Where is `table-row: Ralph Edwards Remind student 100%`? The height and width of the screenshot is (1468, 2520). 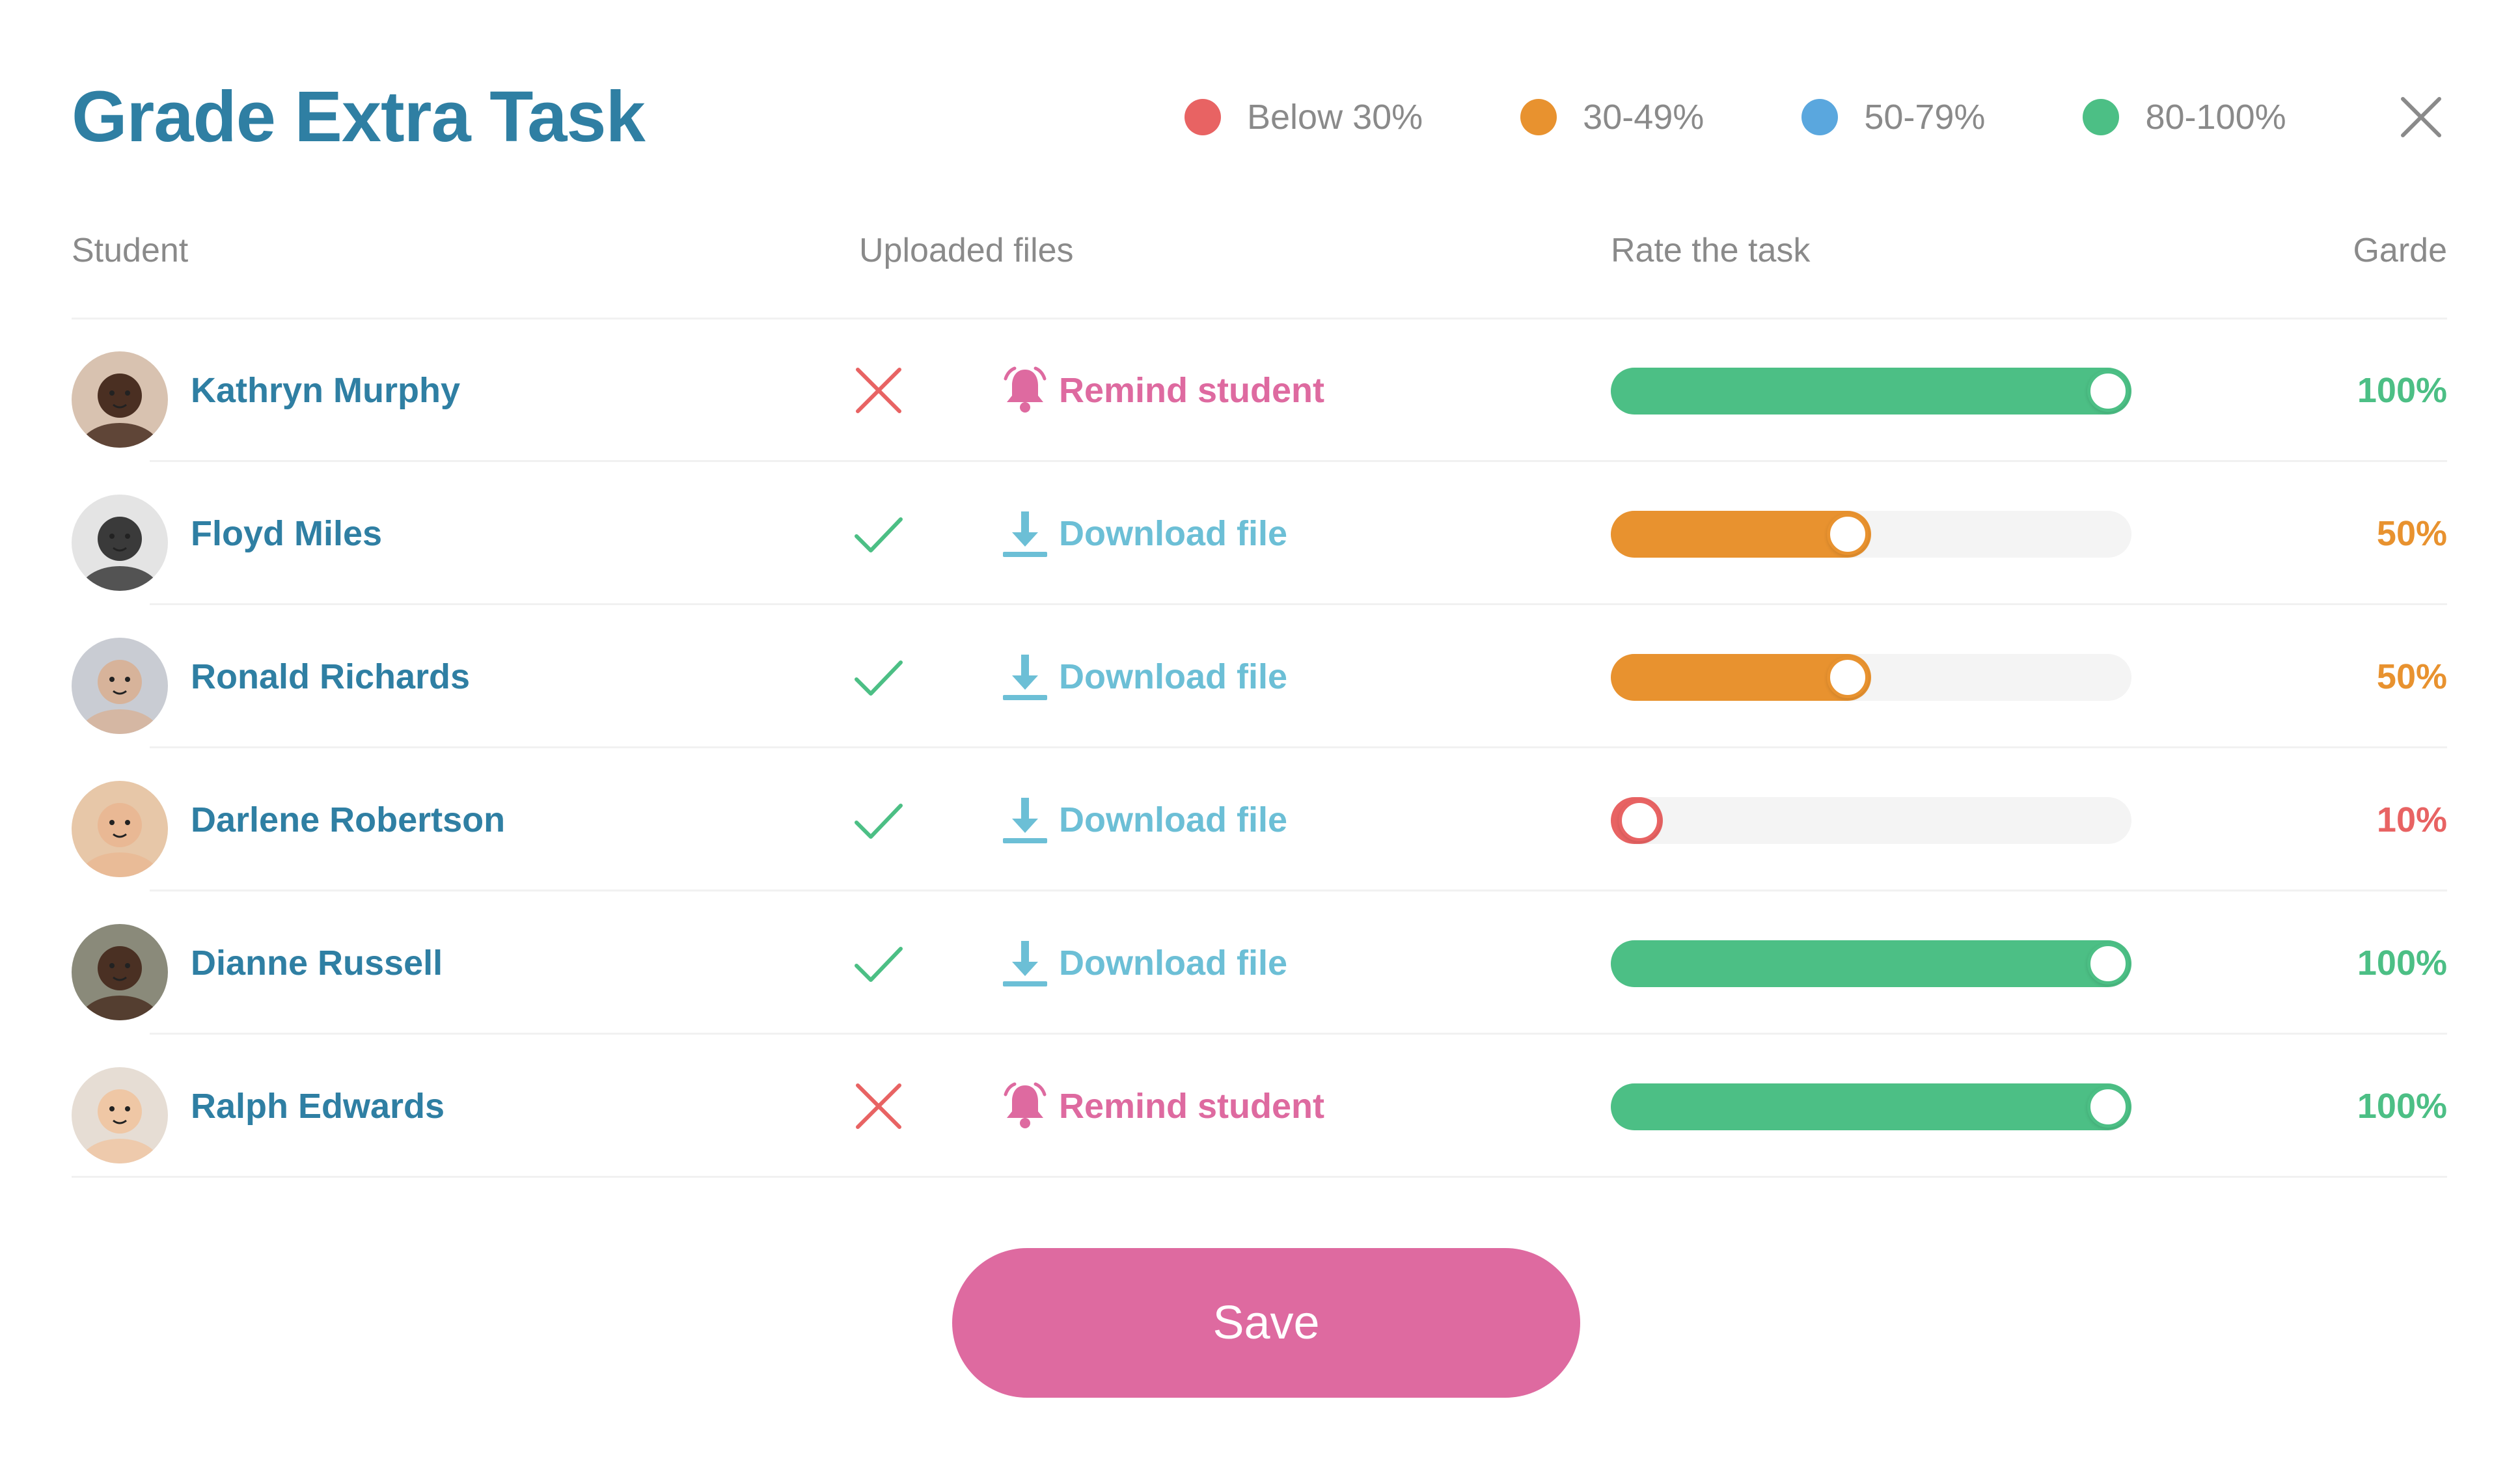
table-row: Ralph Edwards Remind student 100% is located at coordinates (1259, 1106).